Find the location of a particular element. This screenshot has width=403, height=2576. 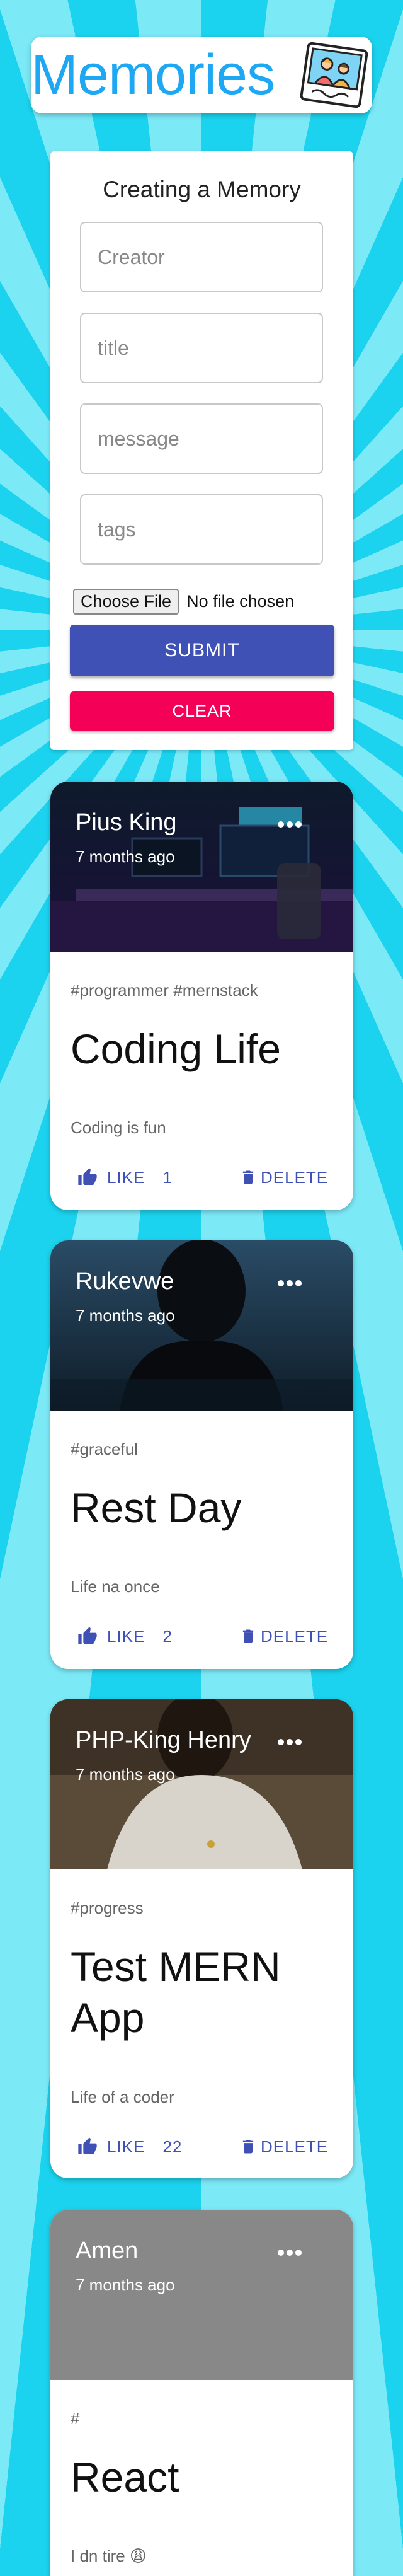

creator-input: Creator is located at coordinates (201, 257).